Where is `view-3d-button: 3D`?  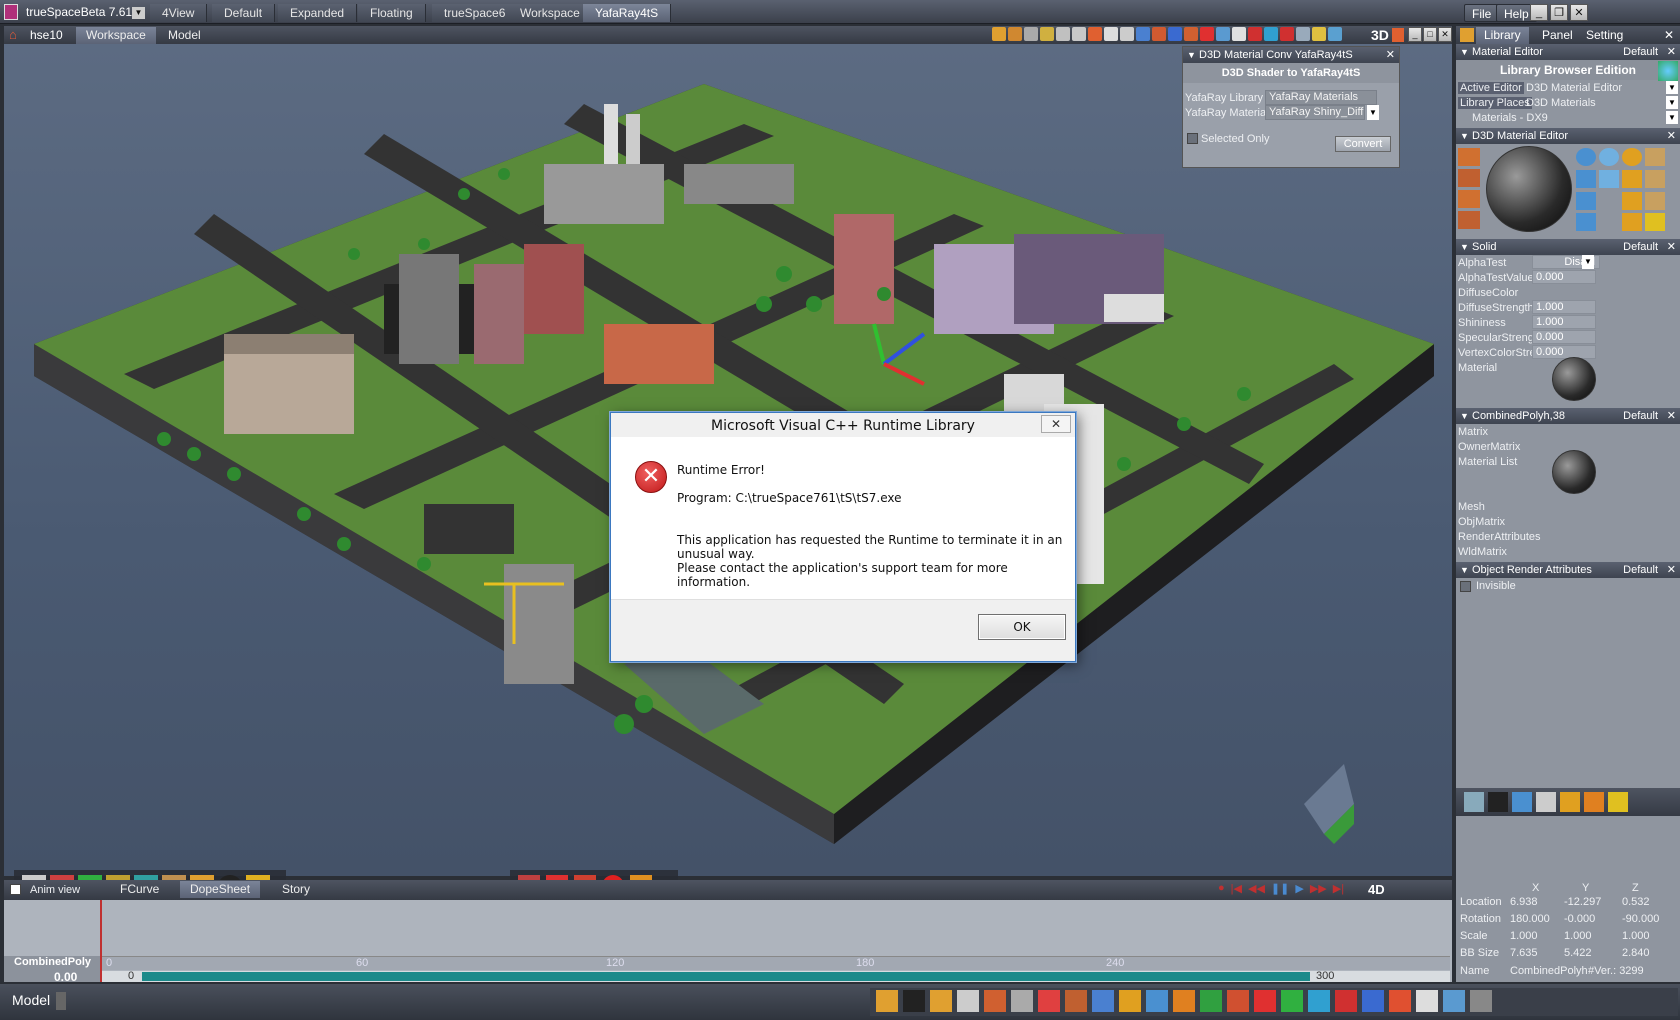 view-3d-button: 3D is located at coordinates (1380, 35).